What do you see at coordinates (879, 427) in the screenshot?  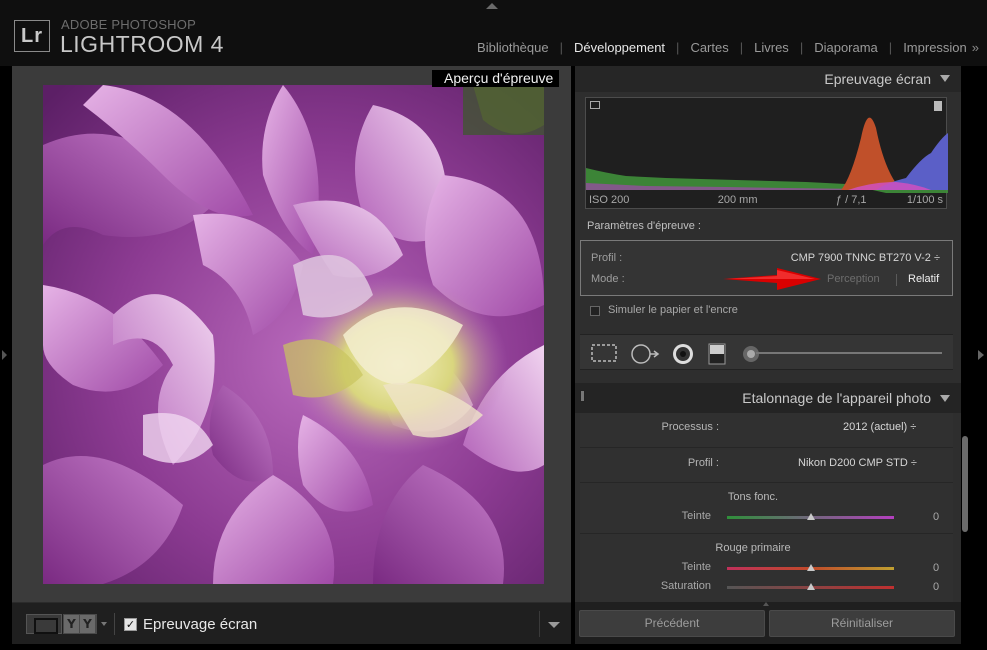 I see `process-select: 2012 (actuel) ÷` at bounding box center [879, 427].